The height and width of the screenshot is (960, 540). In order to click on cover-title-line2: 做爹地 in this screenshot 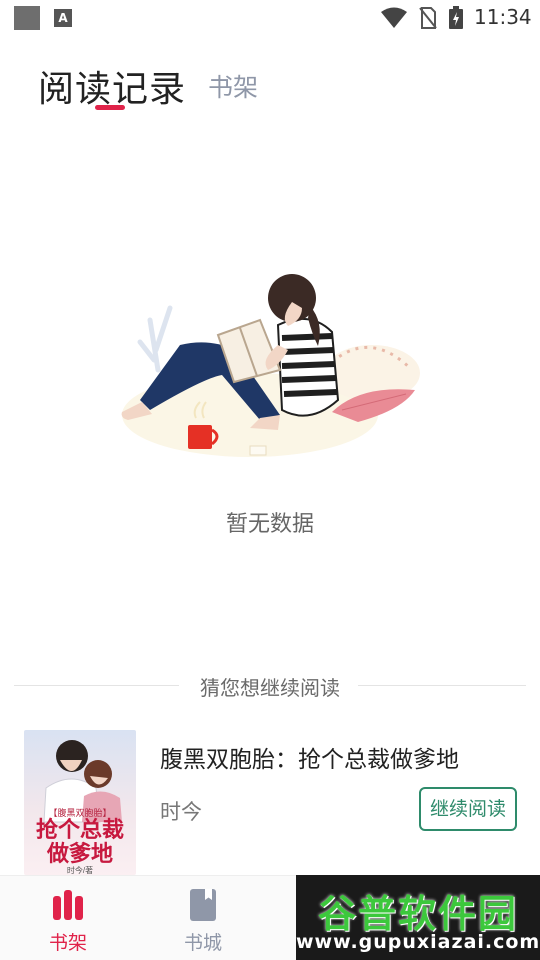, I will do `click(79, 854)`.